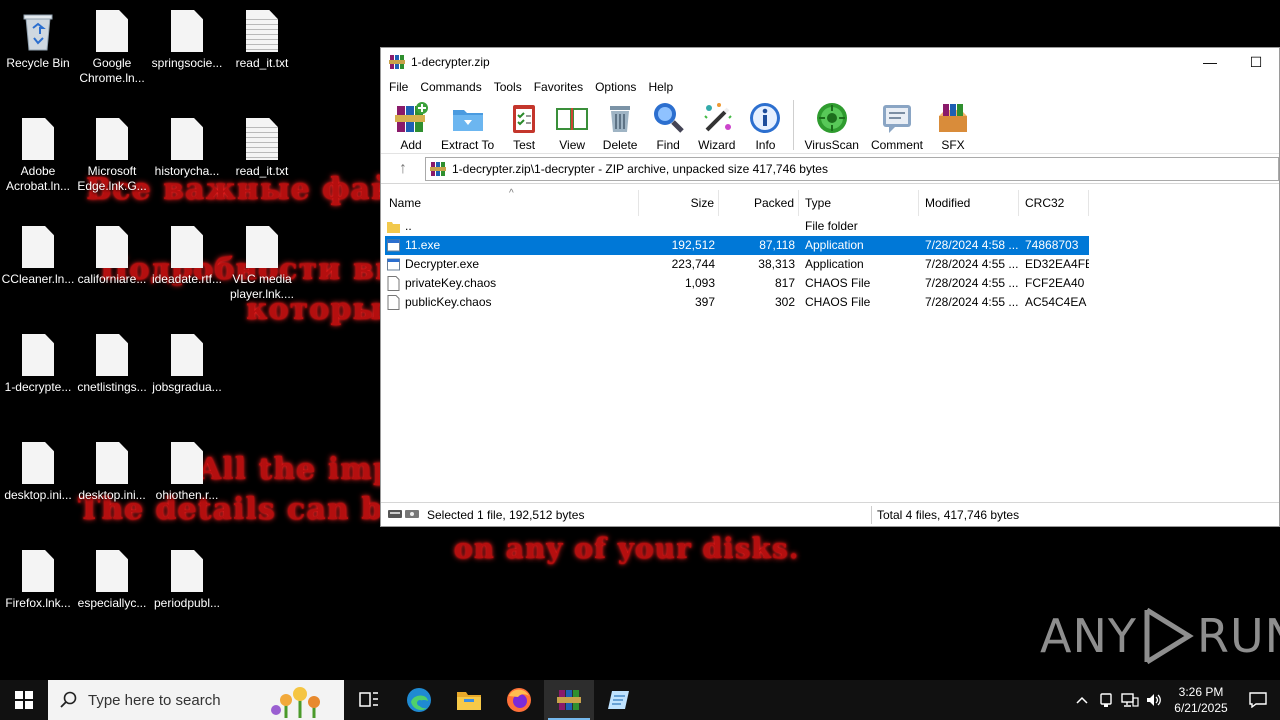  I want to click on taskbar-clock: 3:26 PM 6/21/2025, so click(1201, 700).